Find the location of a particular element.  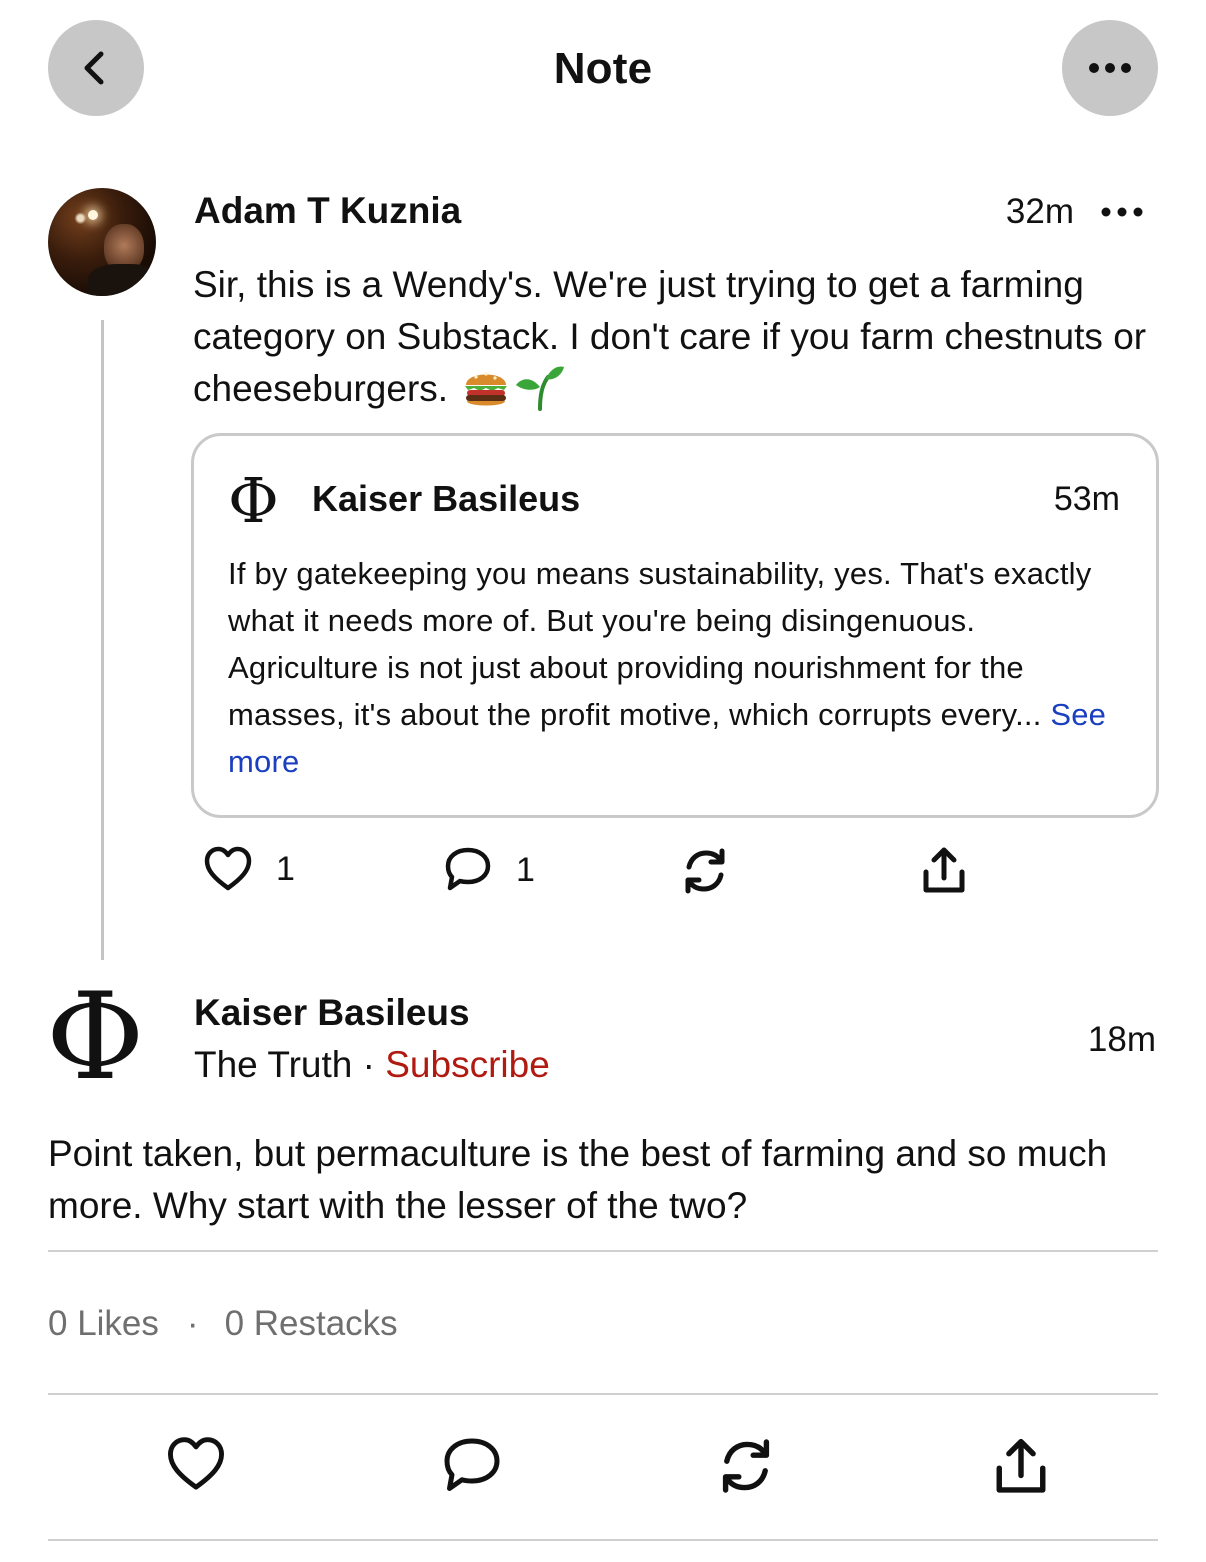

like-button: 1 is located at coordinates (249, 869).